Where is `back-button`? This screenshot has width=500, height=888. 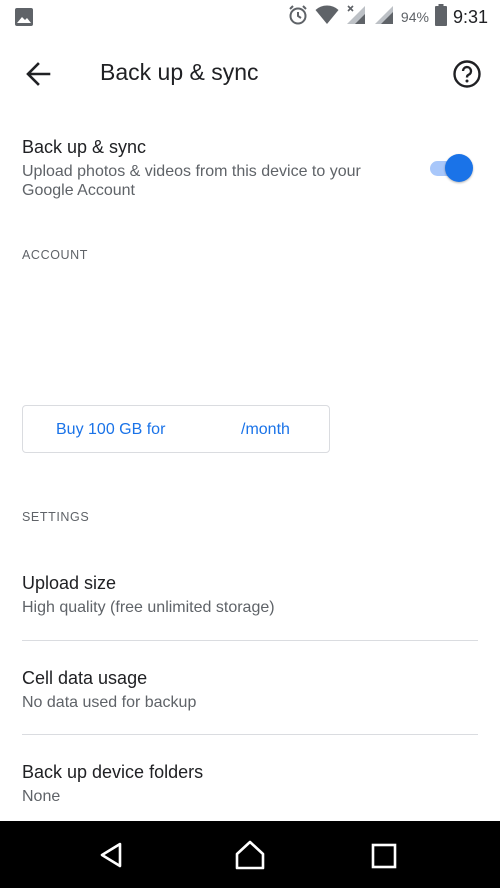
back-button is located at coordinates (38, 74).